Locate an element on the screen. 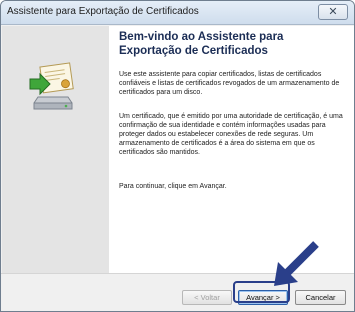 This screenshot has width=355, height=312. back-button: < Voltar is located at coordinates (207, 297).